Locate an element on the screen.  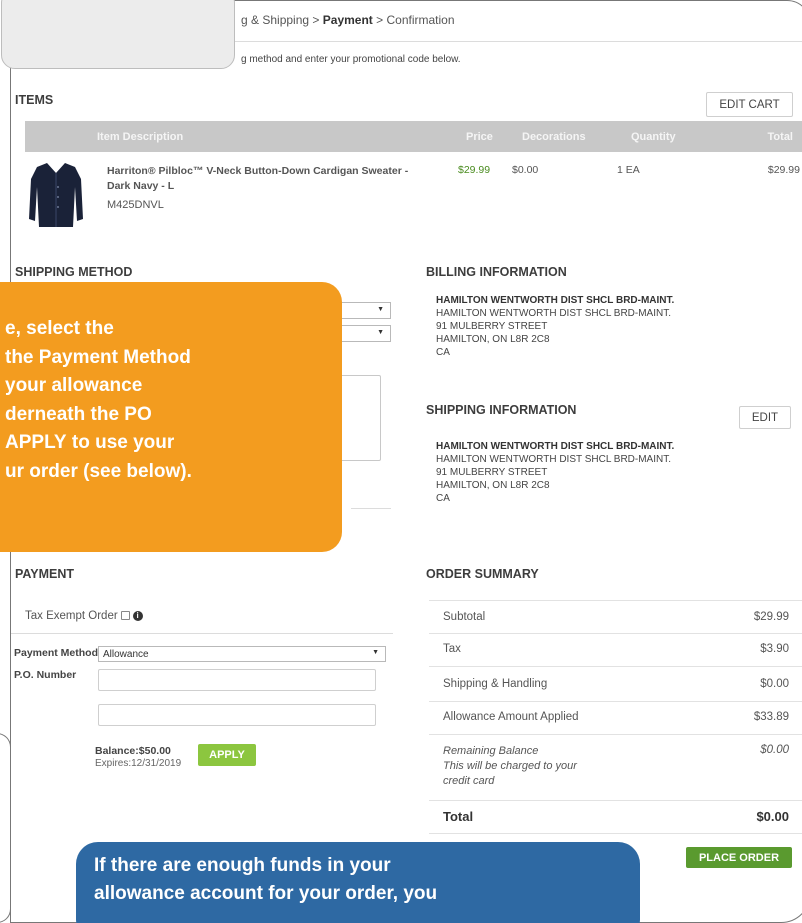
callout-emphasis: APPLY is located at coordinates (36, 442).